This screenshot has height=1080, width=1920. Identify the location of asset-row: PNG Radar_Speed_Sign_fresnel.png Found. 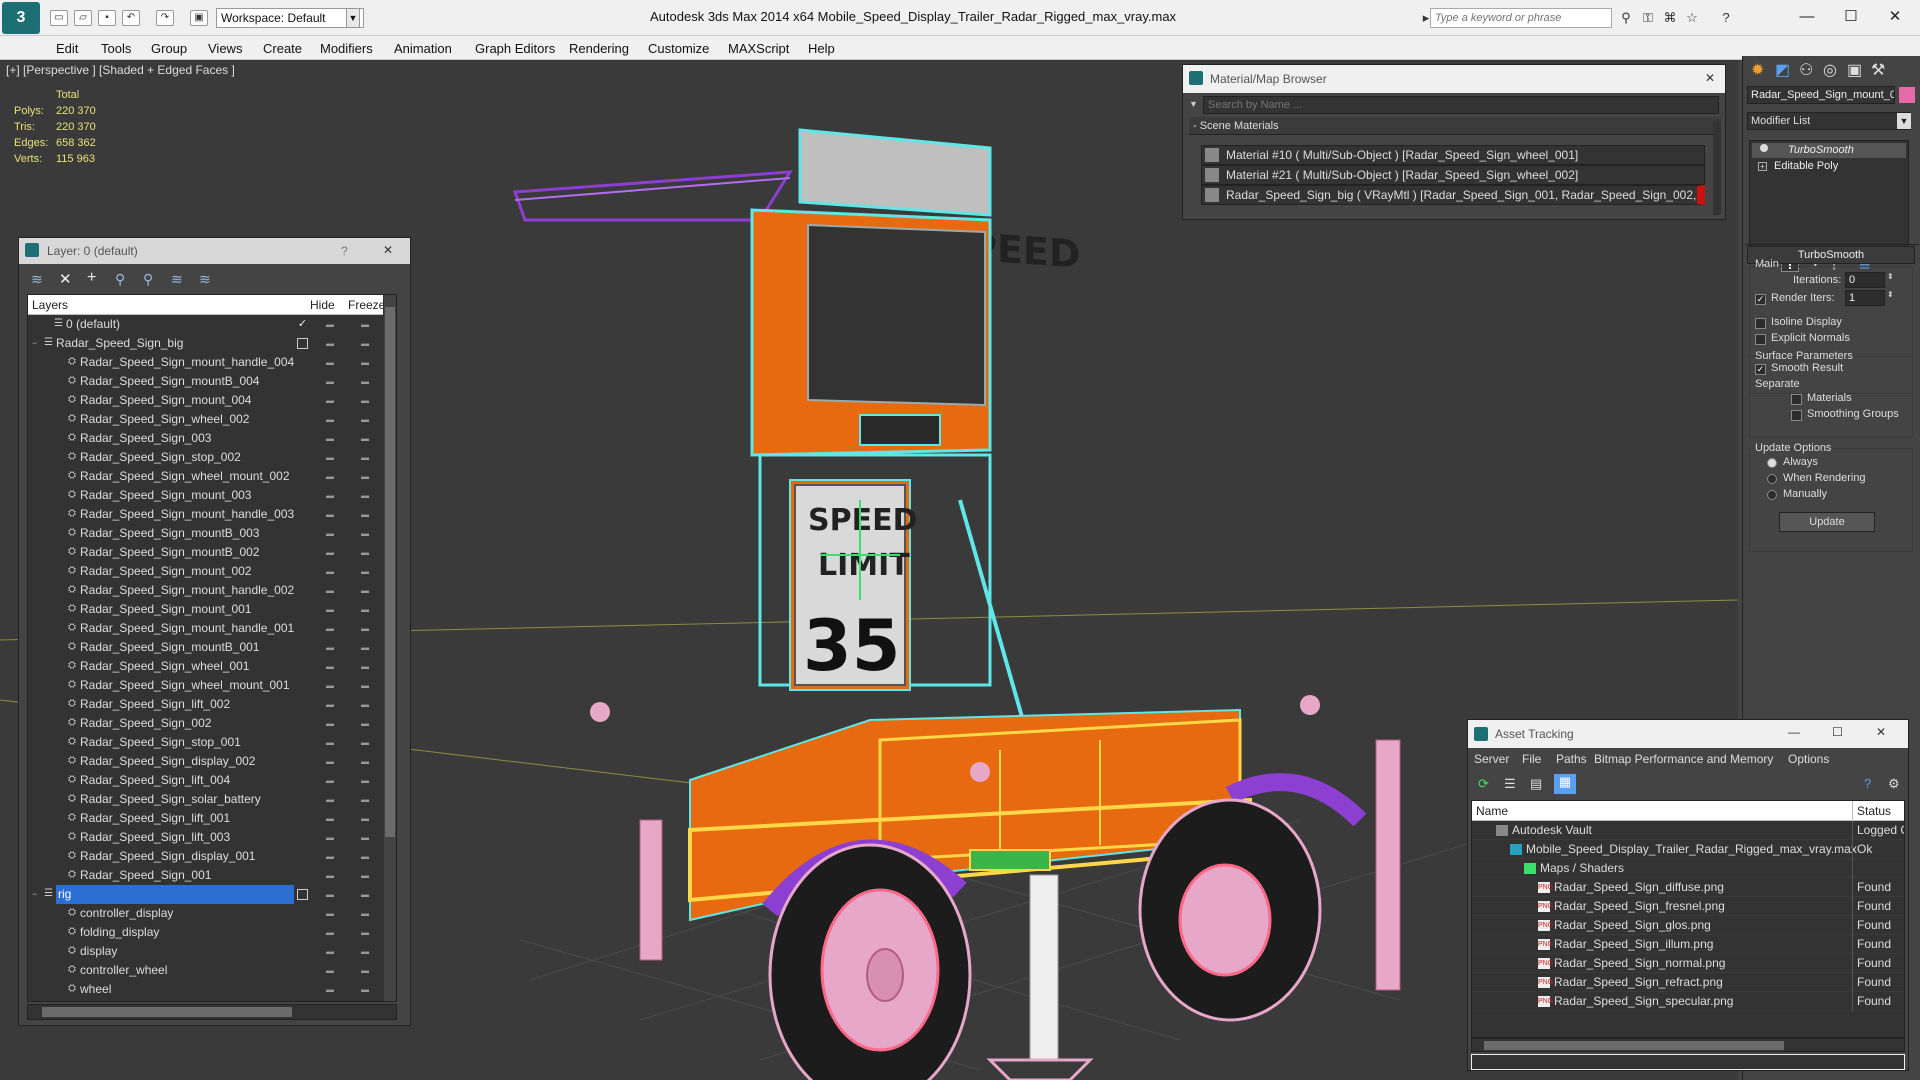
(1688, 906).